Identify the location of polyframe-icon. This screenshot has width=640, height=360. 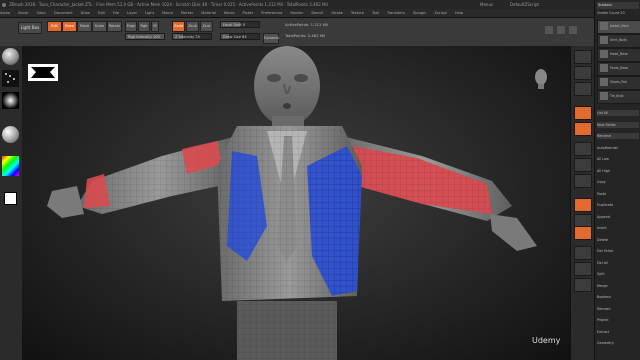
(583, 233).